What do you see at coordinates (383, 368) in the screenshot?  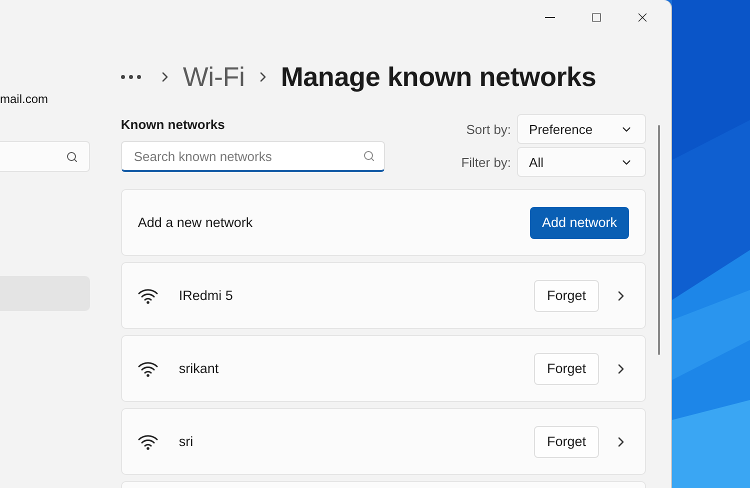 I see `network-row: srikant Forget` at bounding box center [383, 368].